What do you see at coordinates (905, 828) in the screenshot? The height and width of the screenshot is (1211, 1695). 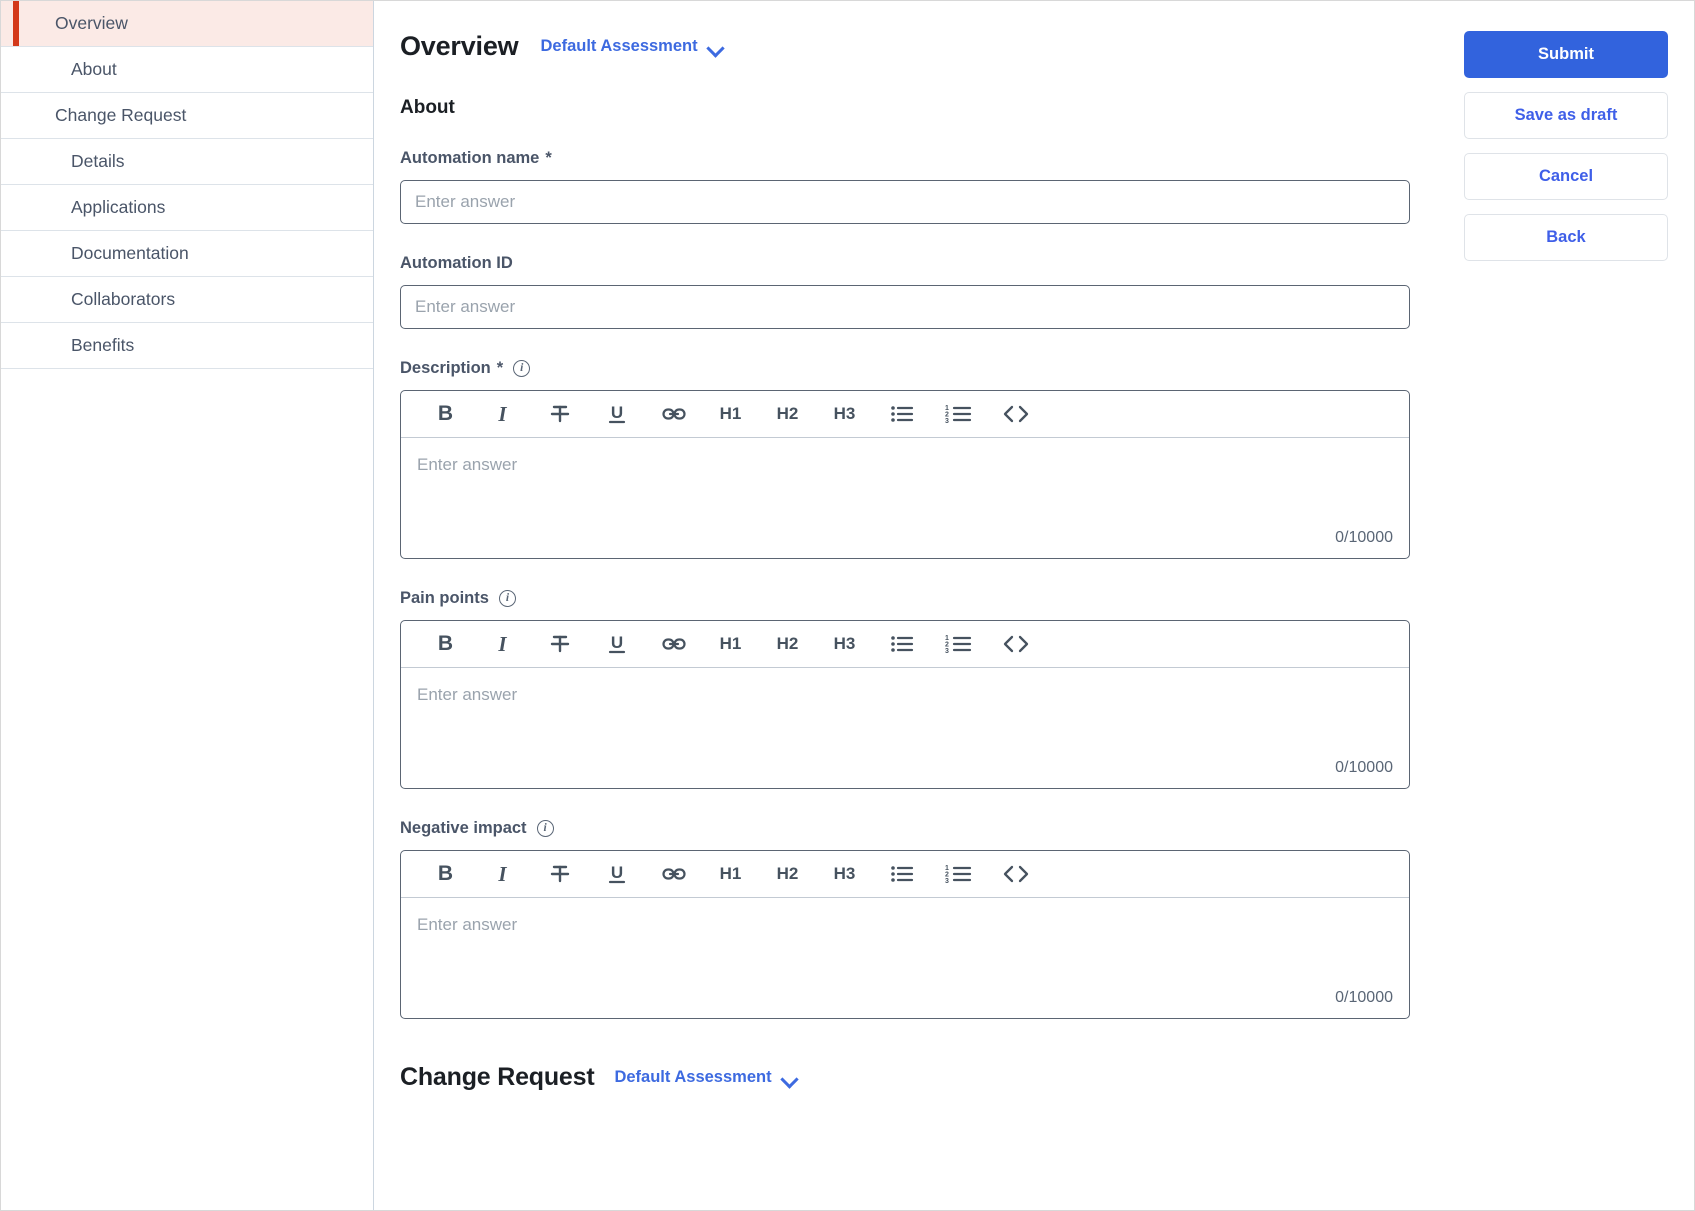 I see `field-label: Negative impact i` at bounding box center [905, 828].